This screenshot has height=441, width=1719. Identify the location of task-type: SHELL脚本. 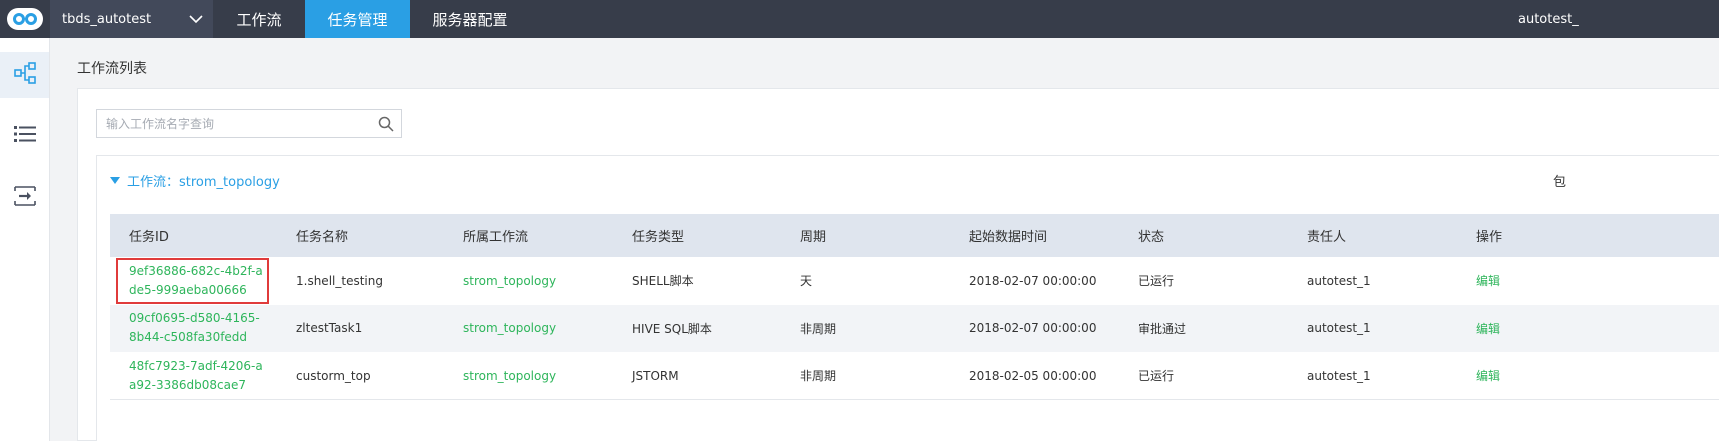
(663, 281).